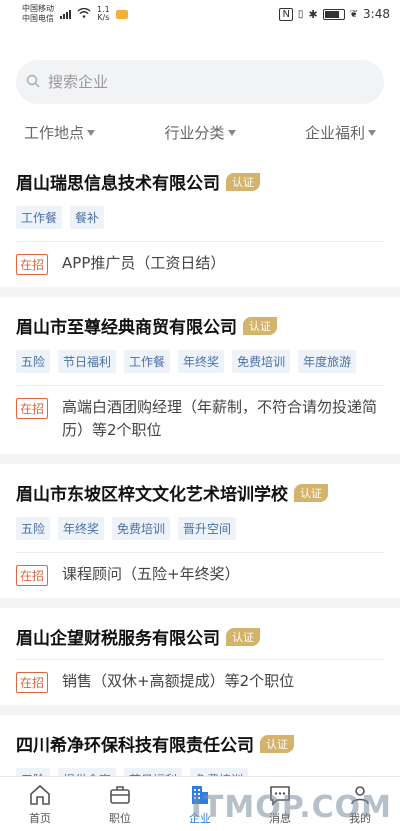 The image size is (400, 831). What do you see at coordinates (87, 217) in the screenshot?
I see `benefit-tag: 餐补` at bounding box center [87, 217].